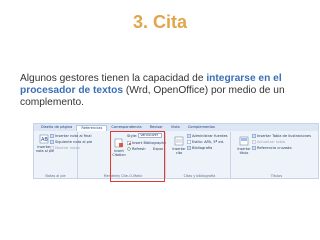  Describe the element at coordinates (113, 78) in the screenshot. I see `body-text-start: Algunos gestores tienen la capacidad de` at that location.